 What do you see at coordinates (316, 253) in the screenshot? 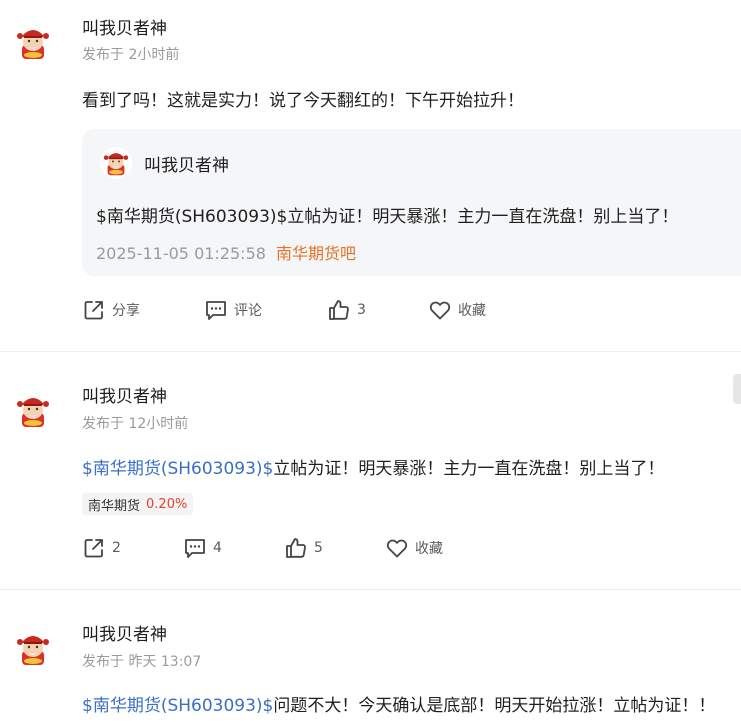
I see `forum-tag: 南华期货吧` at bounding box center [316, 253].